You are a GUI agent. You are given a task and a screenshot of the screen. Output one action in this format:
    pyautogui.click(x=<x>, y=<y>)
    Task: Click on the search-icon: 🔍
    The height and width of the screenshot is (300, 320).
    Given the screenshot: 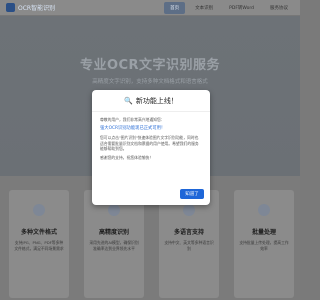 What is the action you would take?
    pyautogui.click(x=128, y=100)
    